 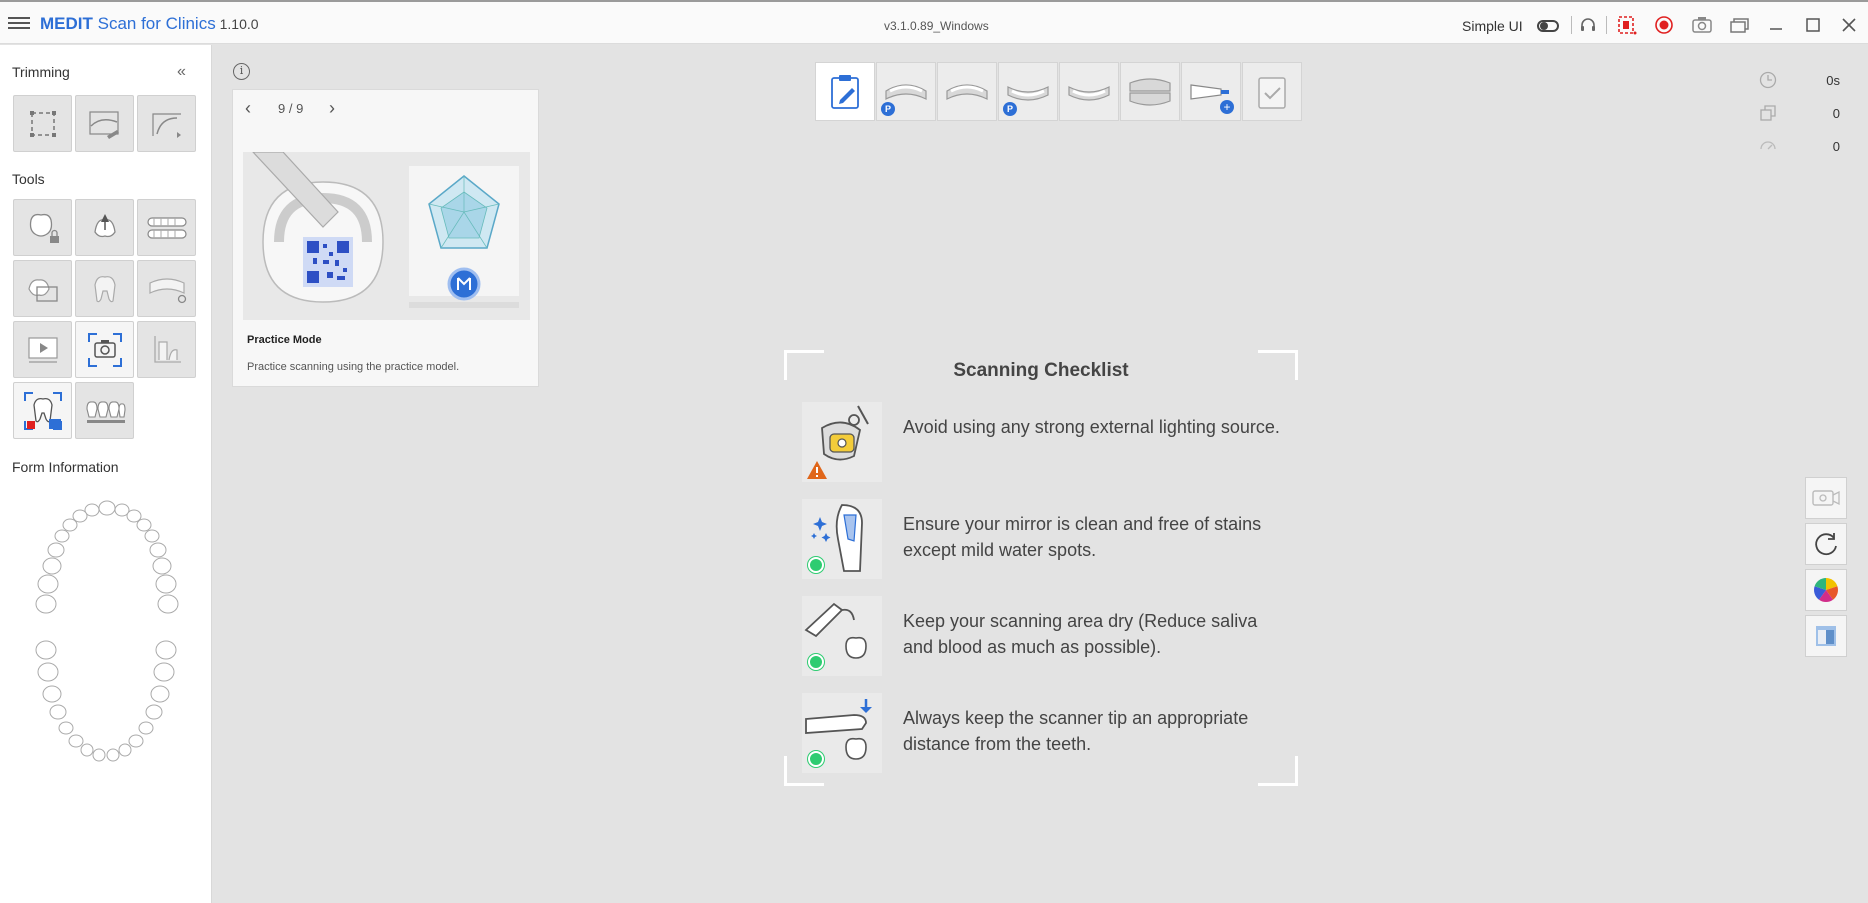 What do you see at coordinates (332, 108) in the screenshot?
I see `chevron-right-icon: ›` at bounding box center [332, 108].